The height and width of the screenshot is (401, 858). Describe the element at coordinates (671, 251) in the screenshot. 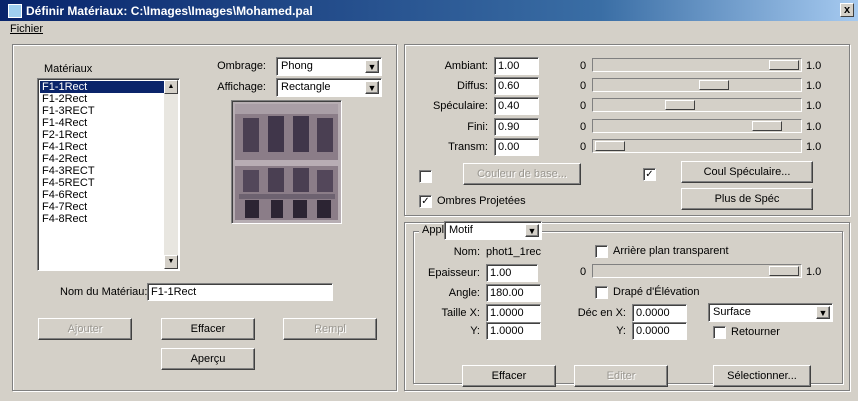

I see `backplane-label: Arrière plan transparent` at that location.